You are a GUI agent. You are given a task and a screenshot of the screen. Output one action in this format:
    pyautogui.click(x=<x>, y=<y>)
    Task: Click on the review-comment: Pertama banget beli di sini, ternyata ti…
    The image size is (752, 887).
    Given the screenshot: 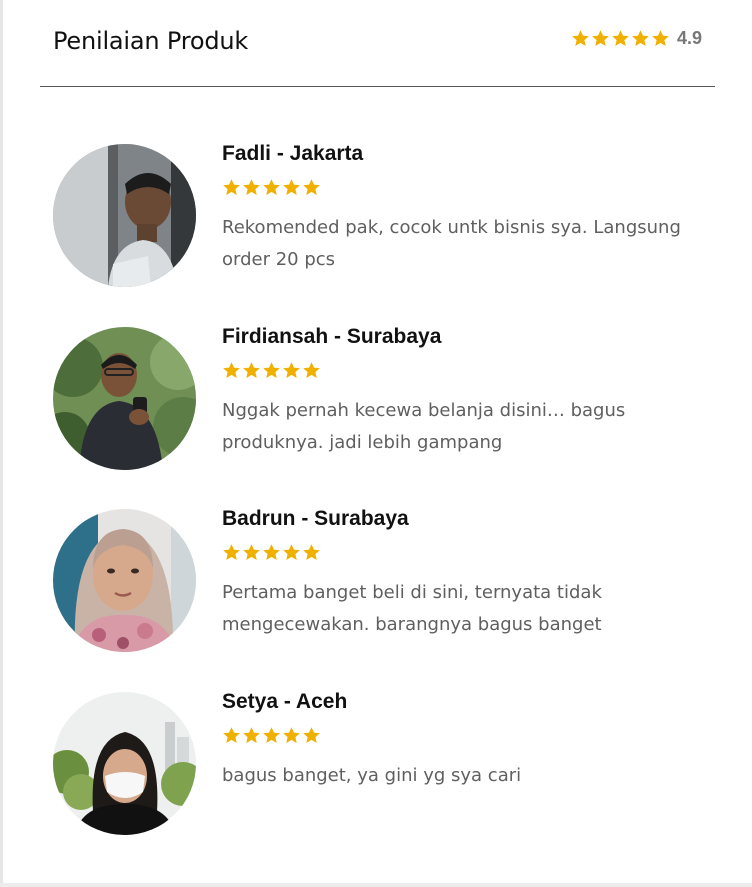 What is the action you would take?
    pyautogui.click(x=412, y=609)
    